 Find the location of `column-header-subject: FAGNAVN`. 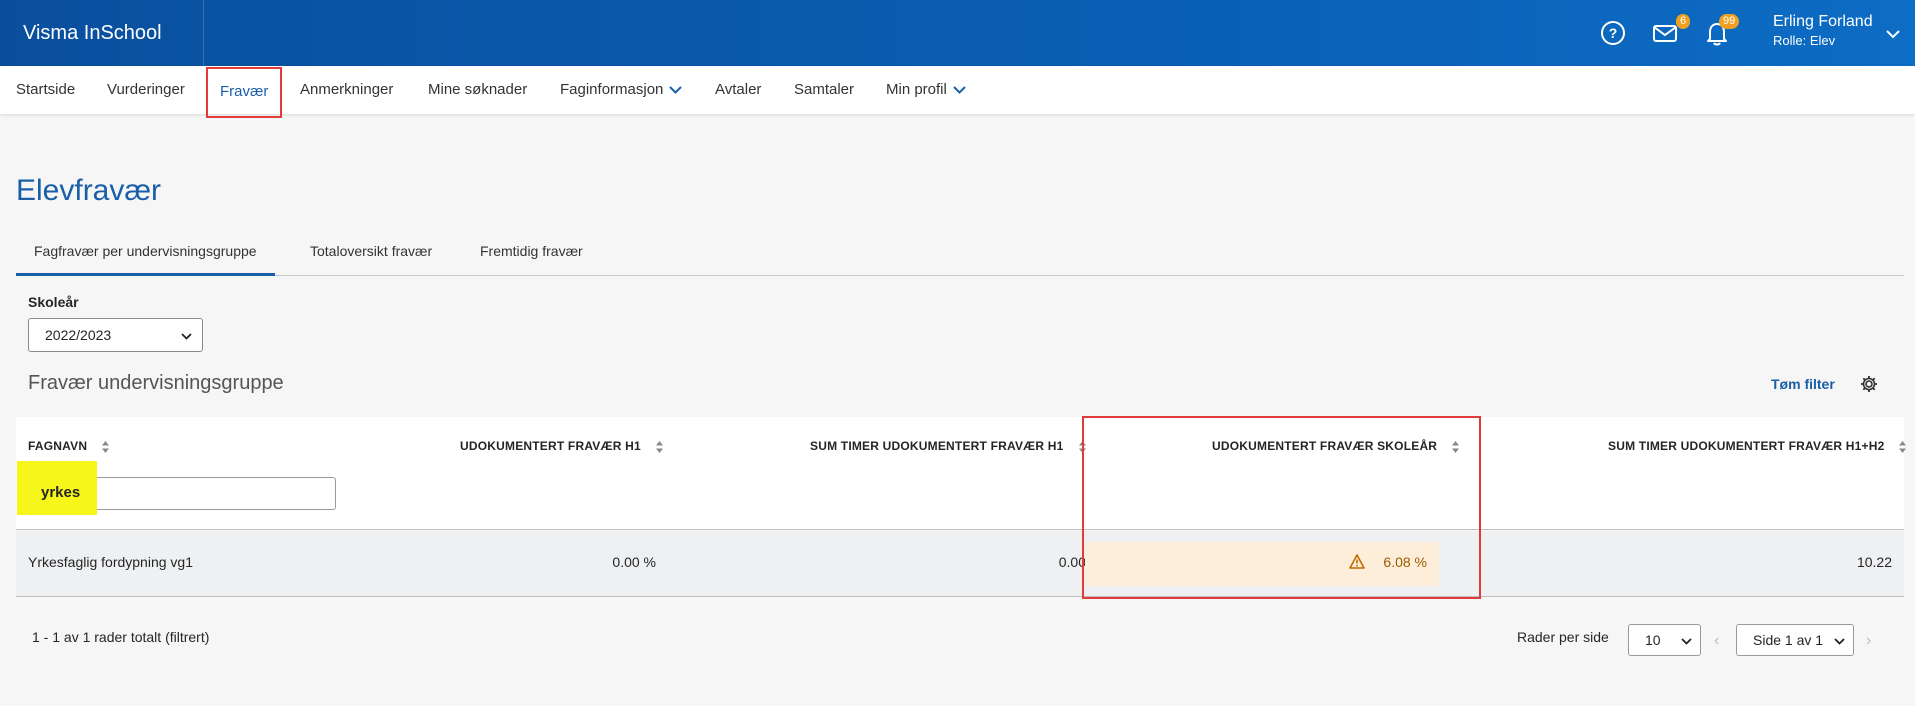

column-header-subject: FAGNAVN is located at coordinates (69, 446).